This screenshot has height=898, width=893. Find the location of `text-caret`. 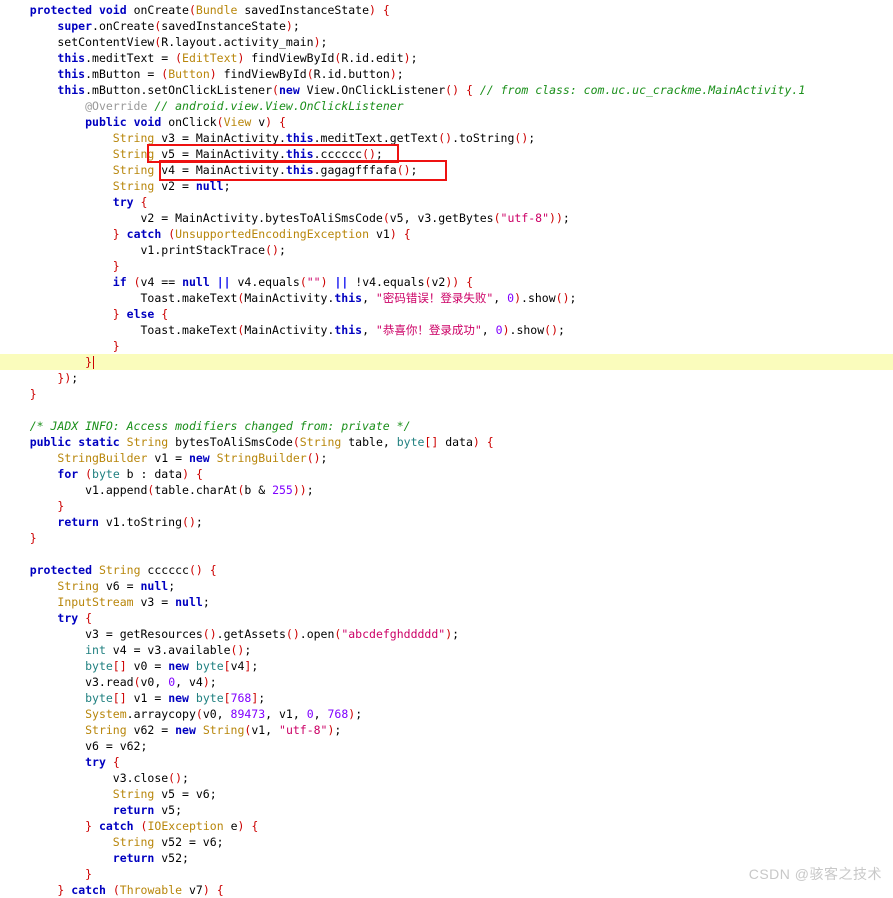

text-caret is located at coordinates (93, 362).